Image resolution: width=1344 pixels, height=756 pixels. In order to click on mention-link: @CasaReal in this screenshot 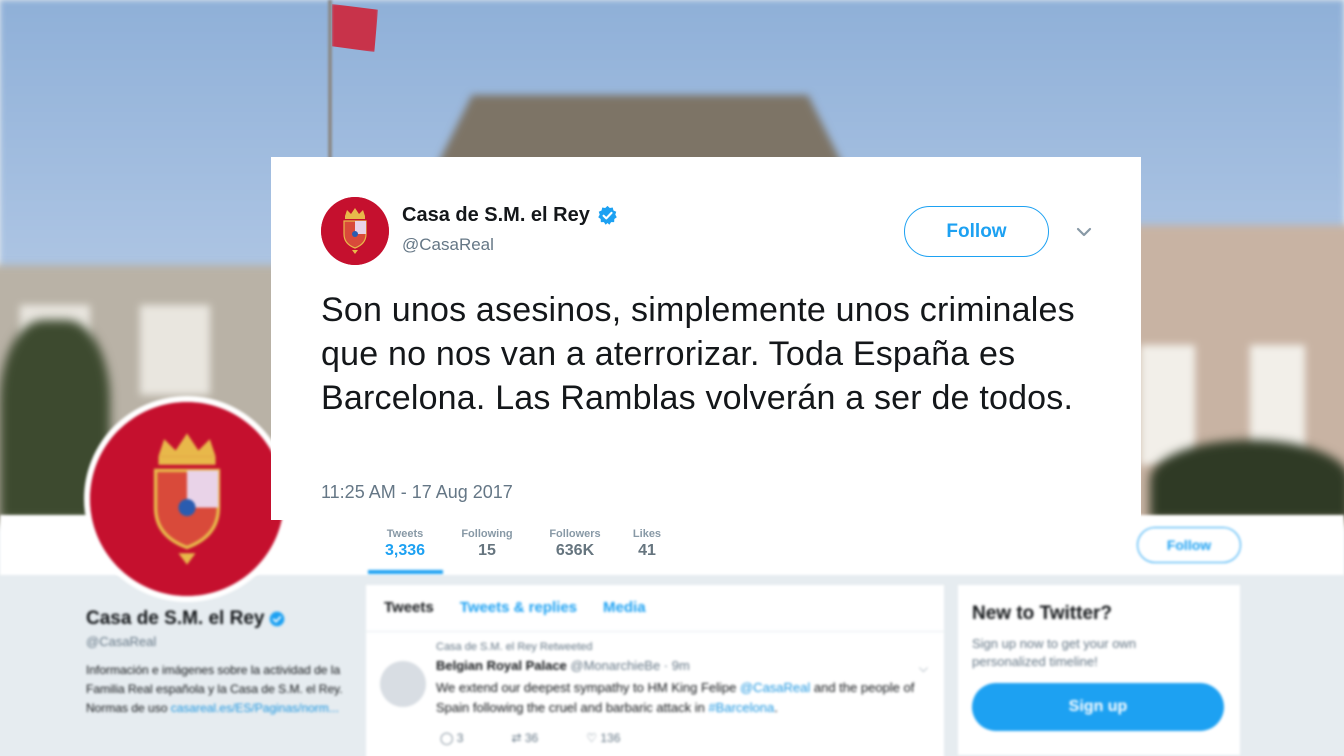, I will do `click(775, 687)`.